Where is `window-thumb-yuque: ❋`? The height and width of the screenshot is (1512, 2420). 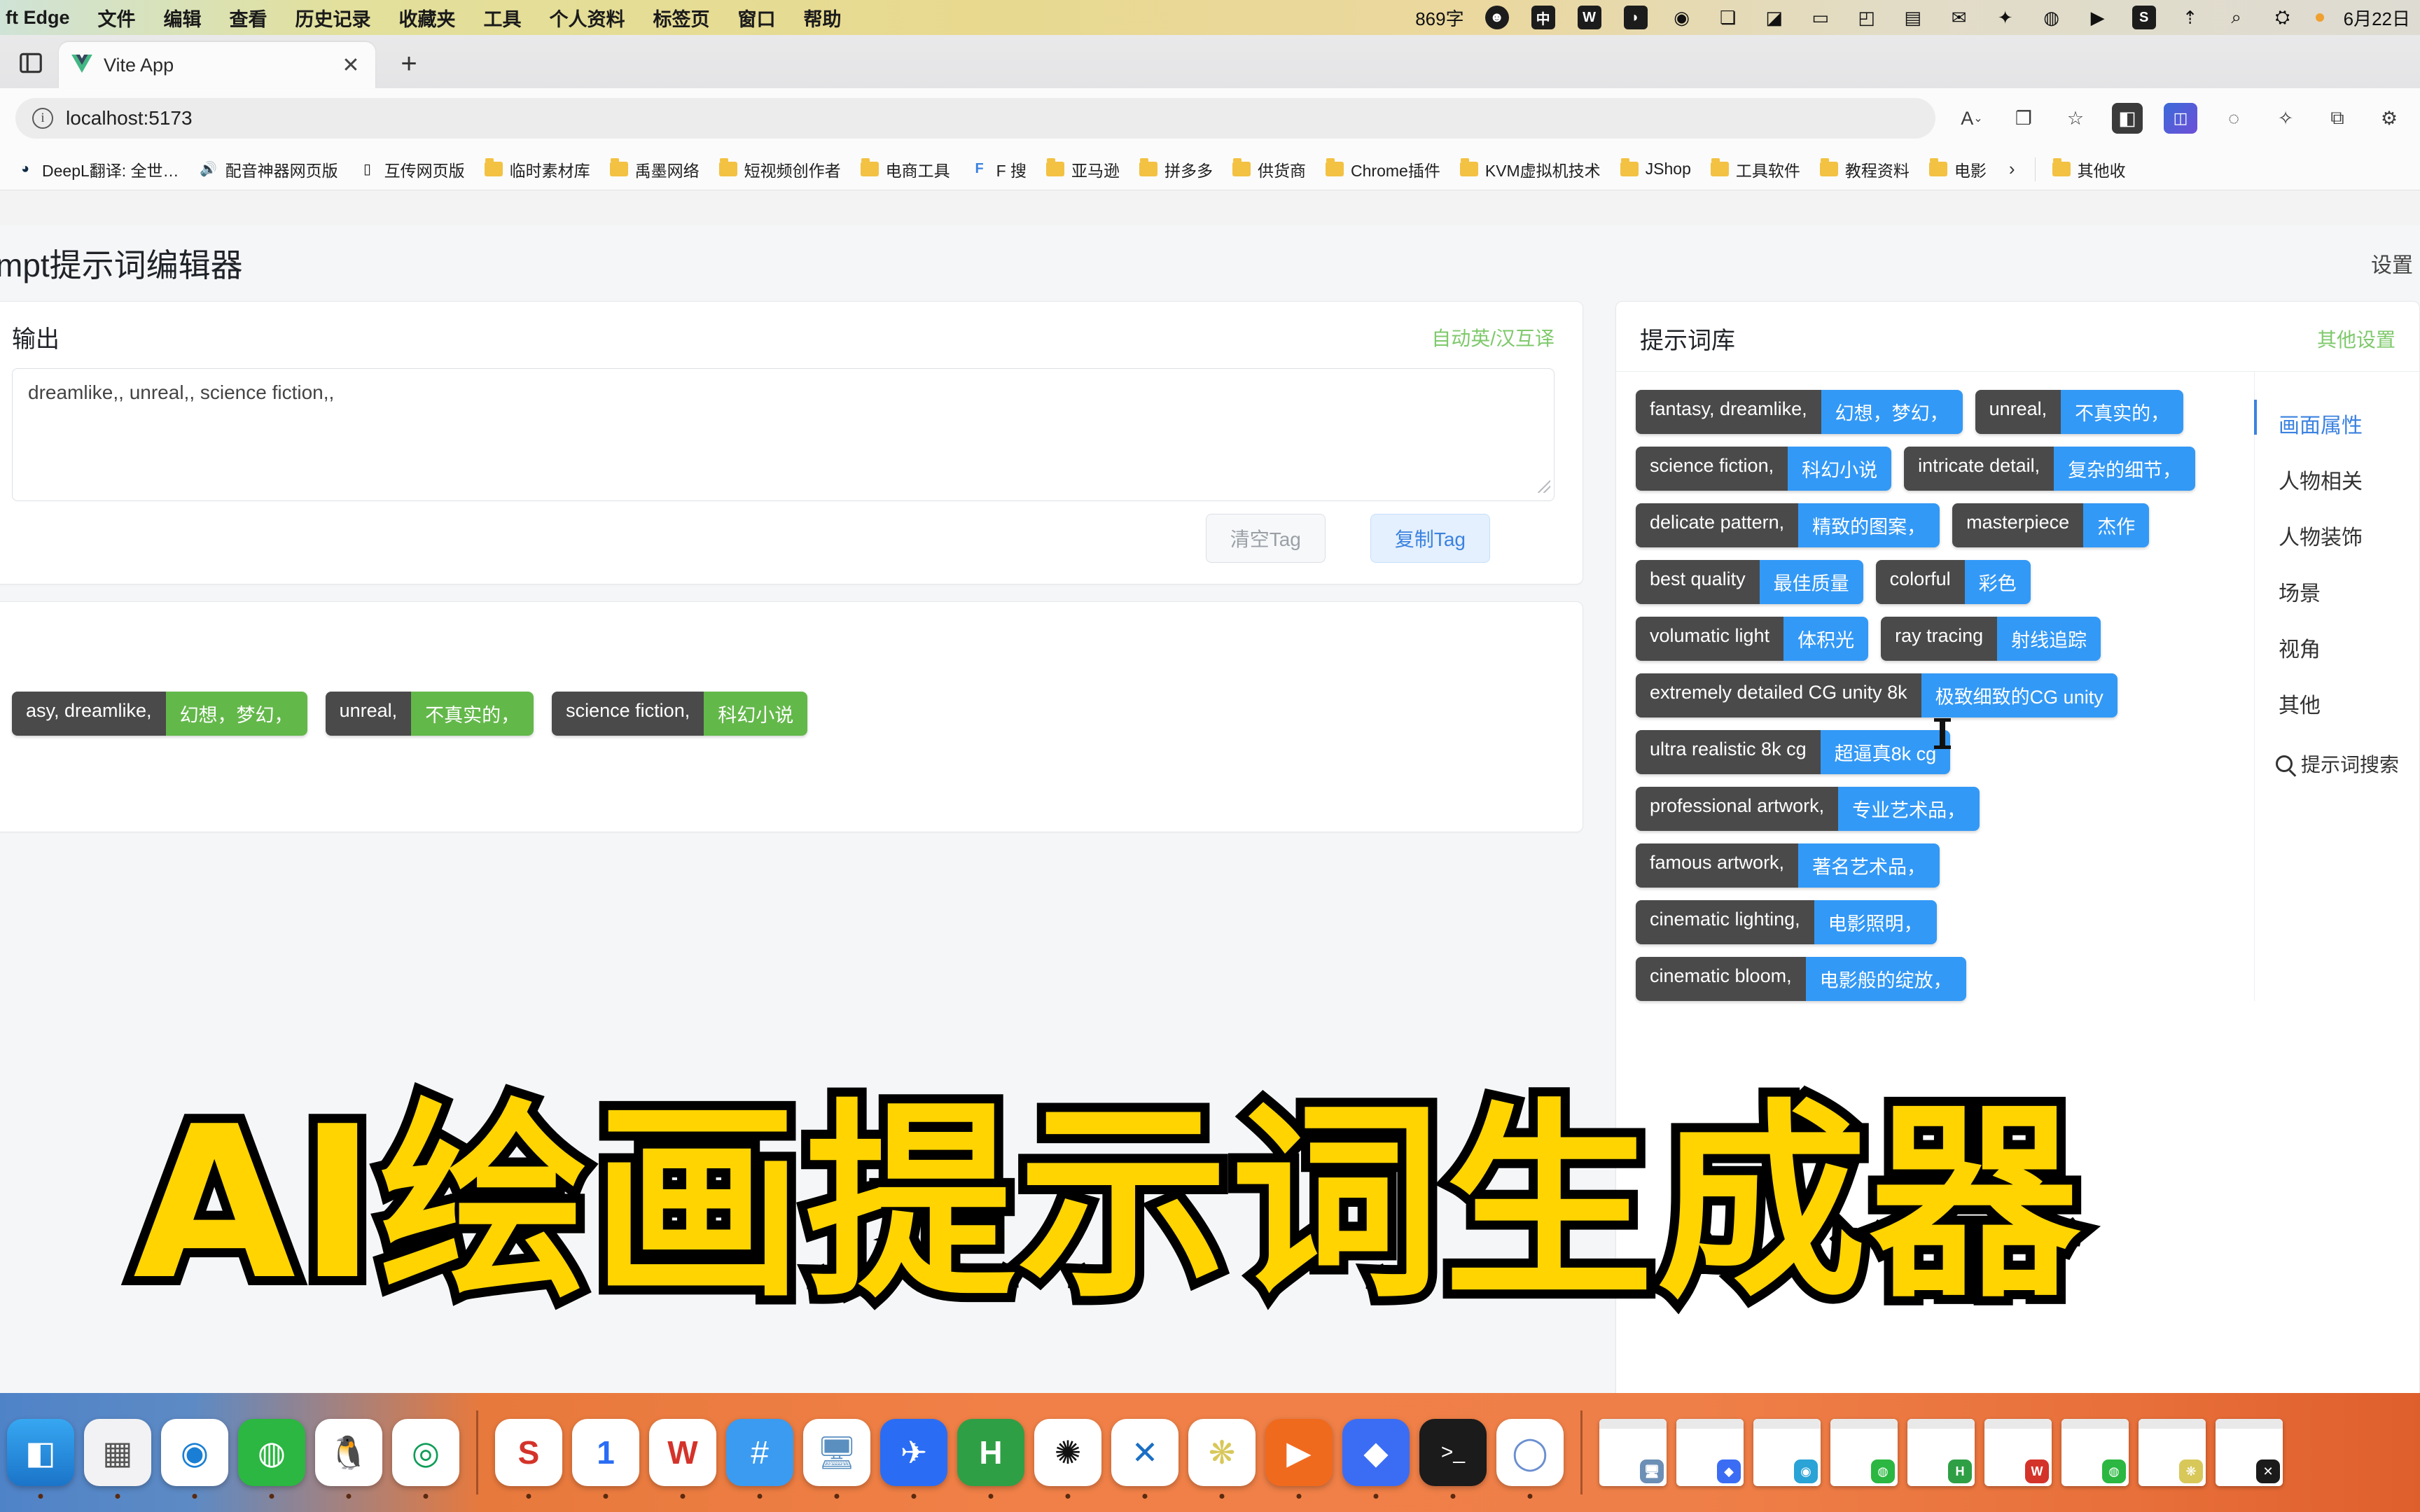 window-thumb-yuque: ❋ is located at coordinates (2172, 1452).